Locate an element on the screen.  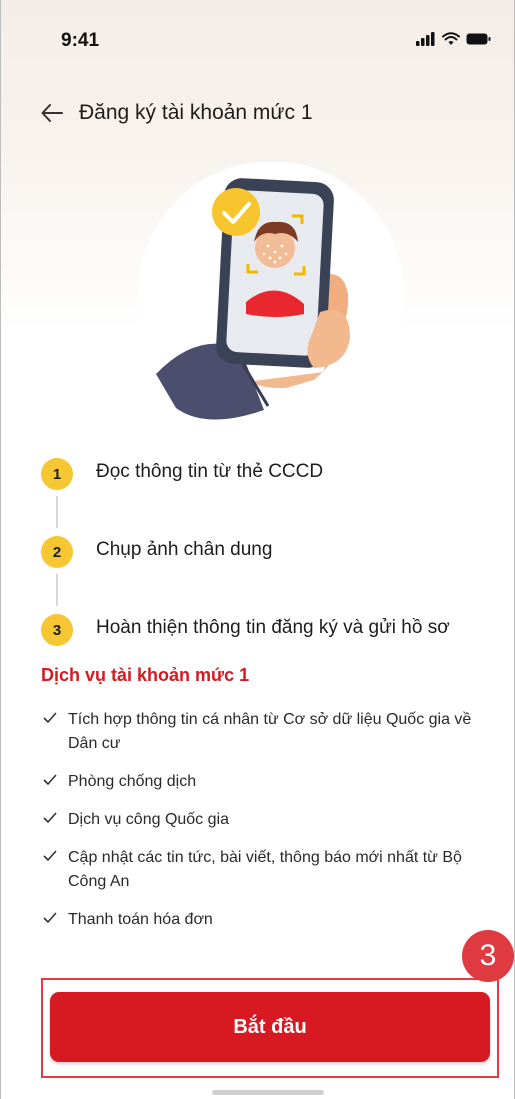
status-icons is located at coordinates (454, 39).